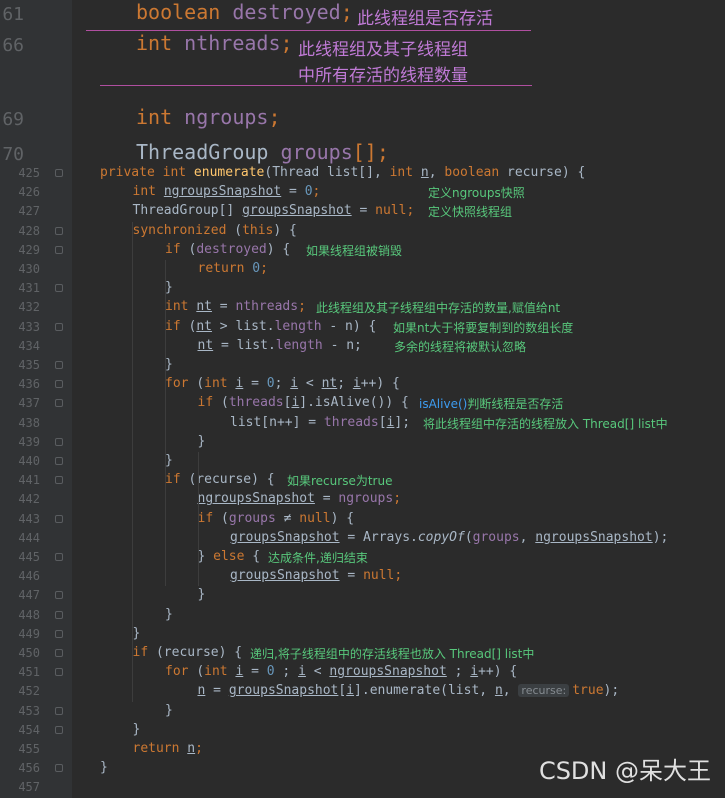  Describe the element at coordinates (256, 268) in the screenshot. I see `code-token: 0` at that location.